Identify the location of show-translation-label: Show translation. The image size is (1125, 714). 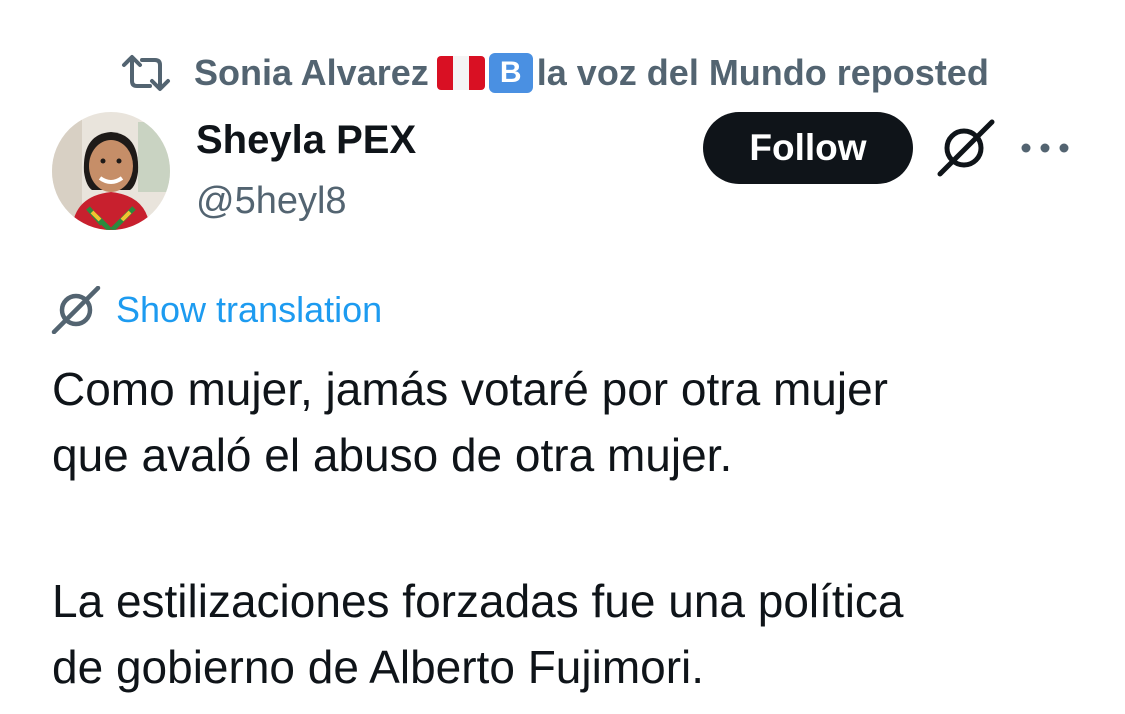
(249, 310).